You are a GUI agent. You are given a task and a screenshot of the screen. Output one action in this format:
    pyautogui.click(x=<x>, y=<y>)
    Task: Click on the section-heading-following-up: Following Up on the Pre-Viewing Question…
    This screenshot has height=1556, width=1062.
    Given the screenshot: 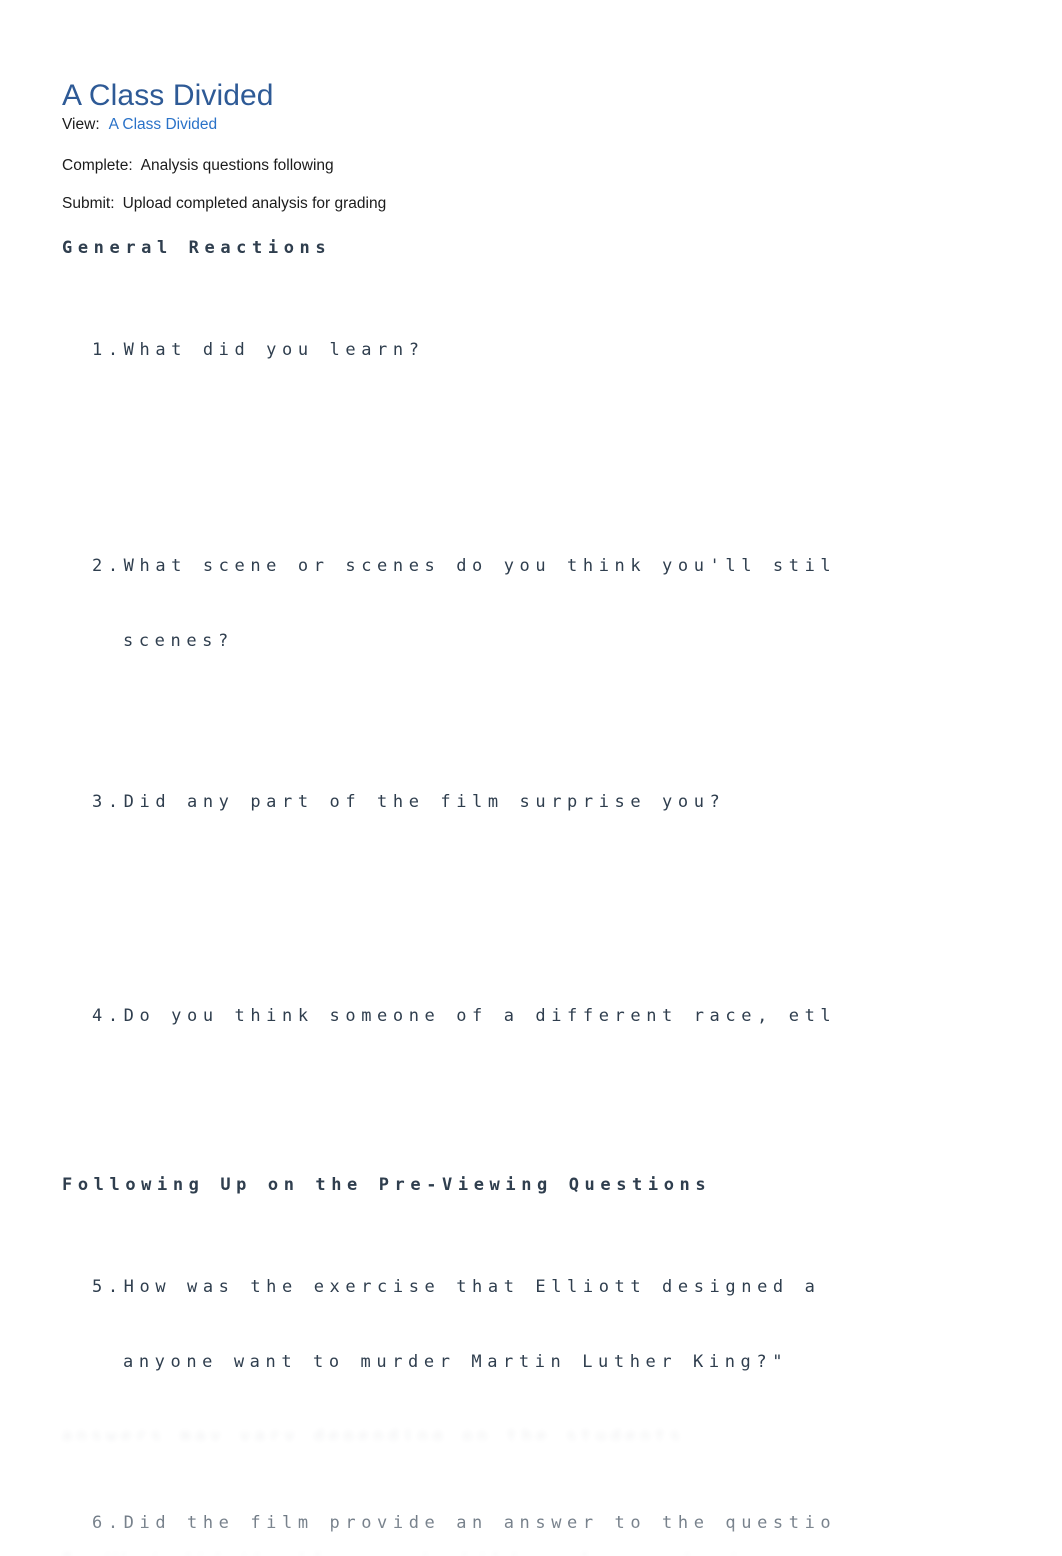 What is the action you would take?
    pyautogui.click(x=387, y=1185)
    